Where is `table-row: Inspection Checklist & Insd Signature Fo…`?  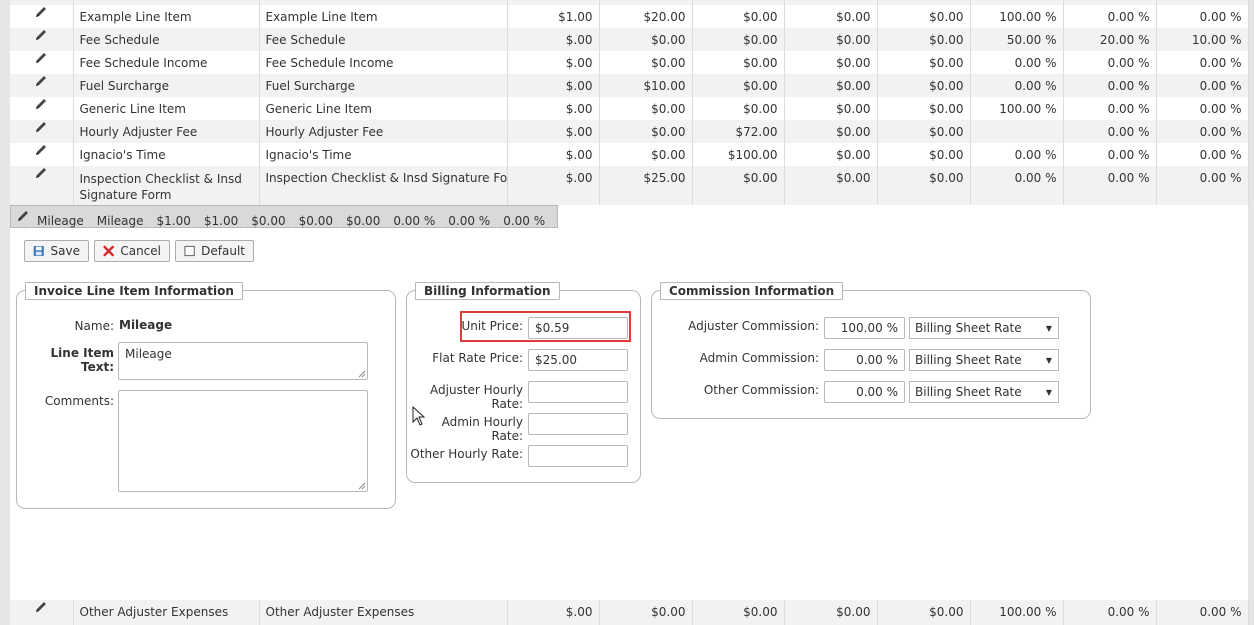
table-row: Inspection Checklist & Insd Signature Fo… is located at coordinates (629, 185).